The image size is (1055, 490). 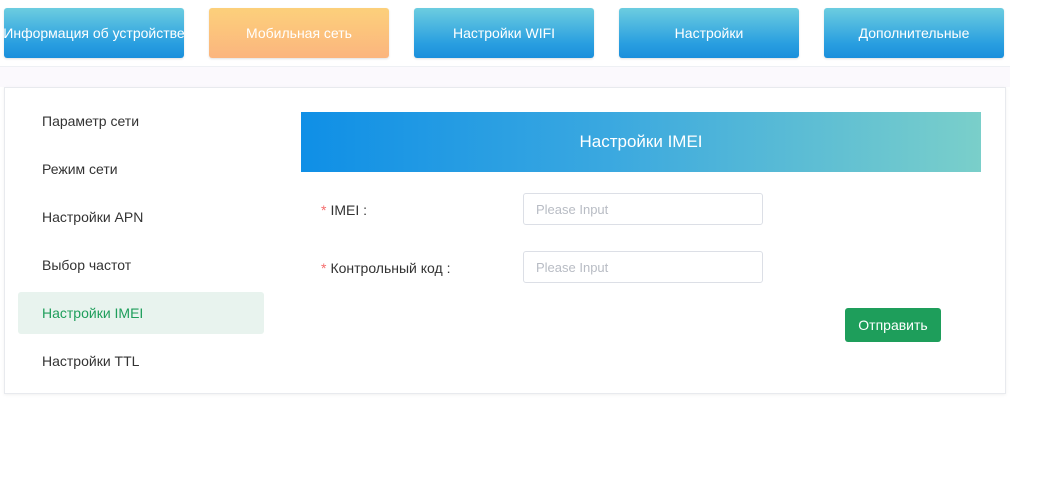 I want to click on tab-wifi-settings: Настройки WIFI, so click(x=504, y=33).